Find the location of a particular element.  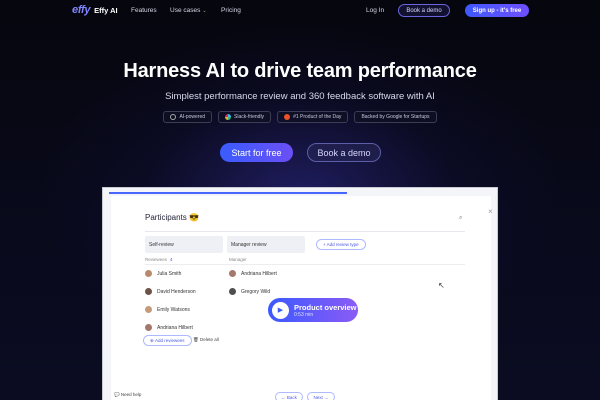

logo-mark: effy is located at coordinates (81, 10).